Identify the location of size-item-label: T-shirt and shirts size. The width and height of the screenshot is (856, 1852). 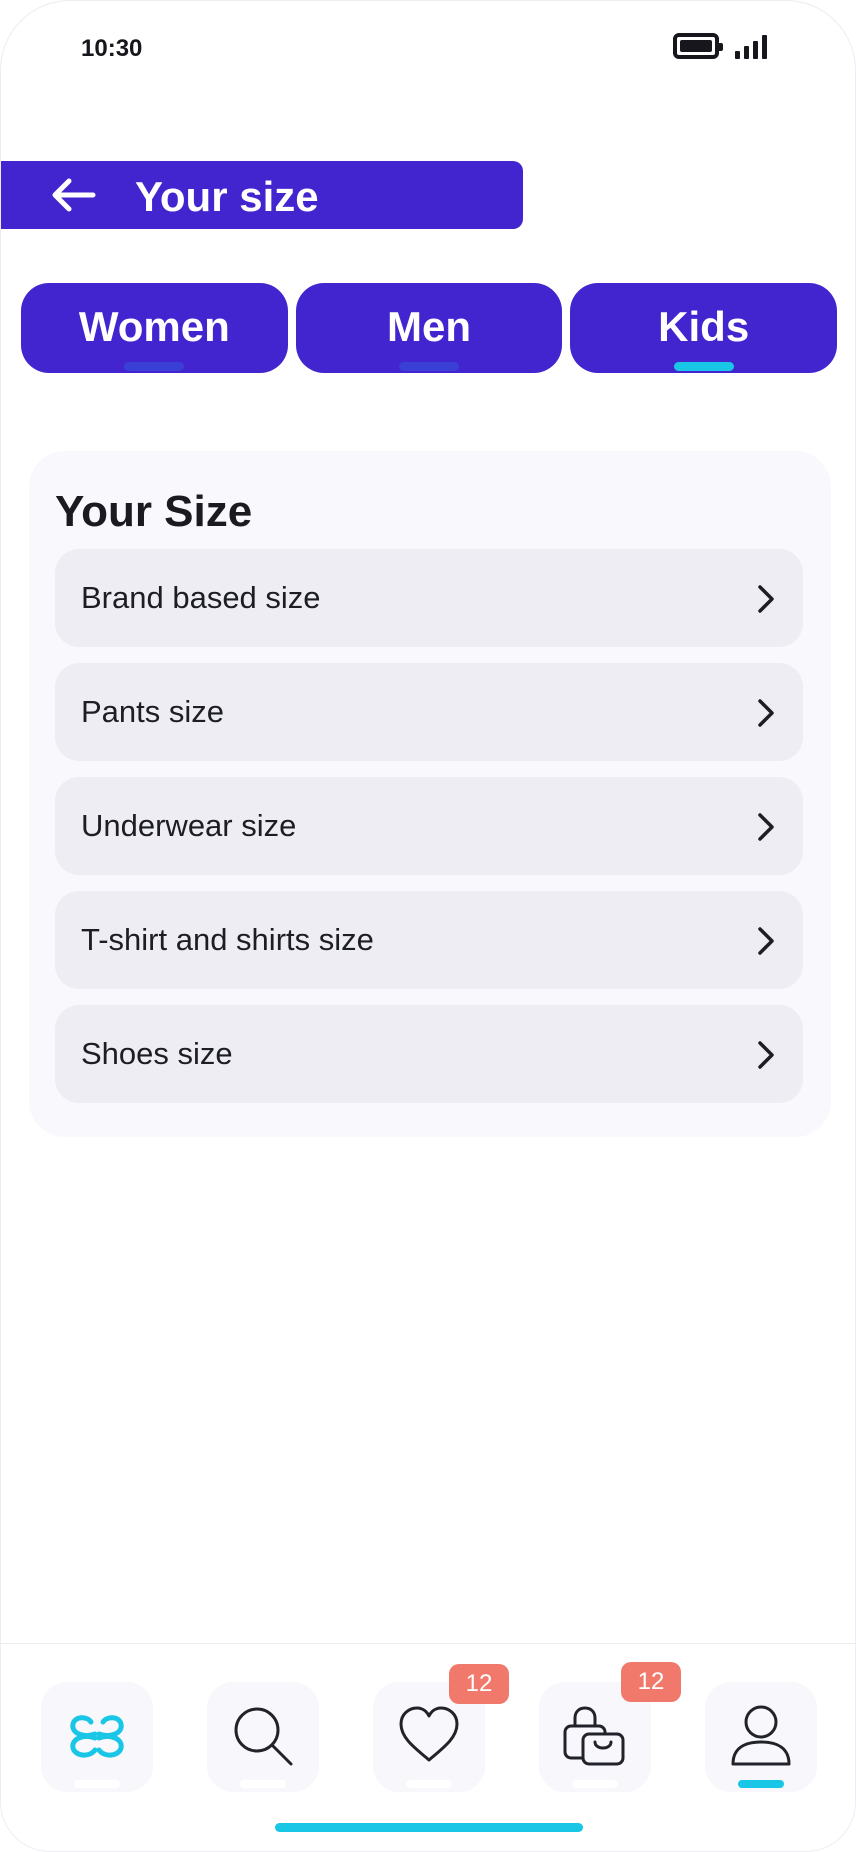
(227, 939).